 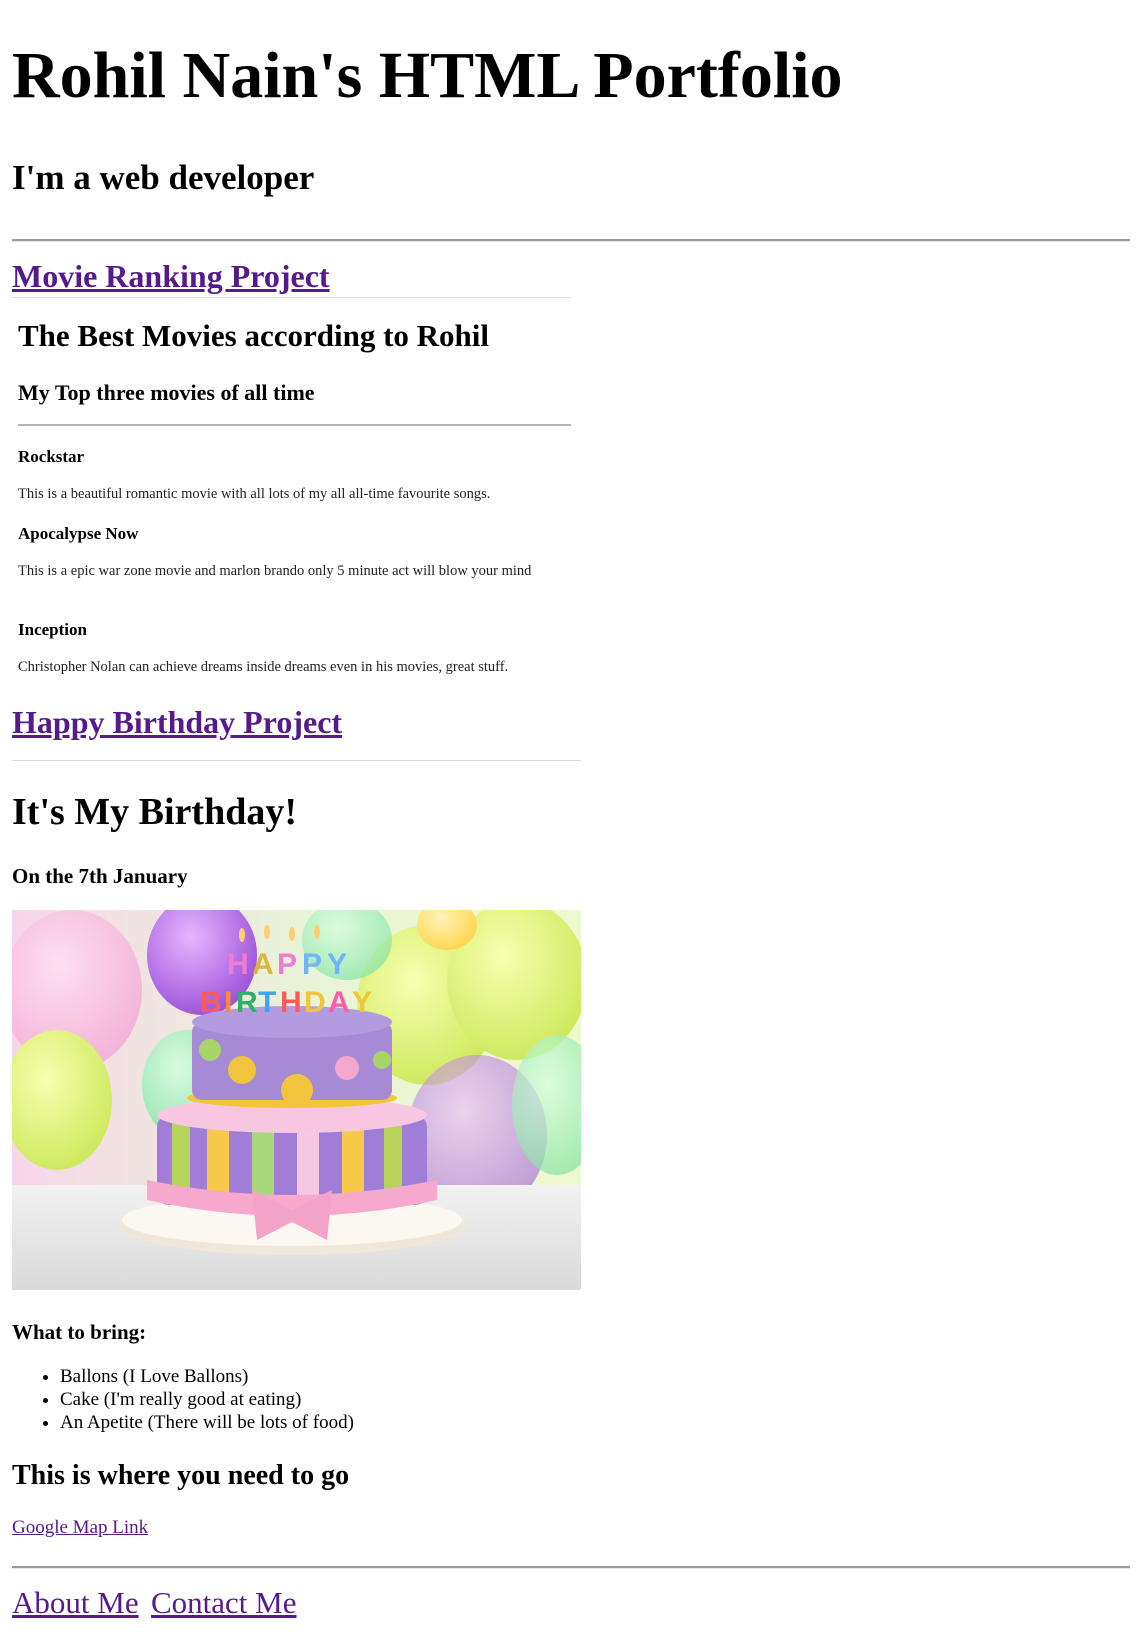 I want to click on page-title: Rohil Nain's HTML Portfolio, so click(x=427, y=75).